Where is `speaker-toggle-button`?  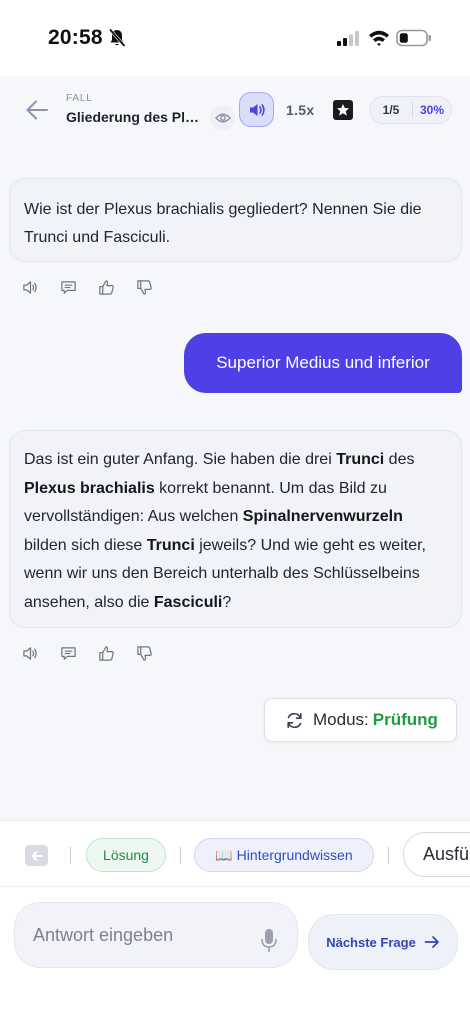
speaker-toggle-button is located at coordinates (256, 109).